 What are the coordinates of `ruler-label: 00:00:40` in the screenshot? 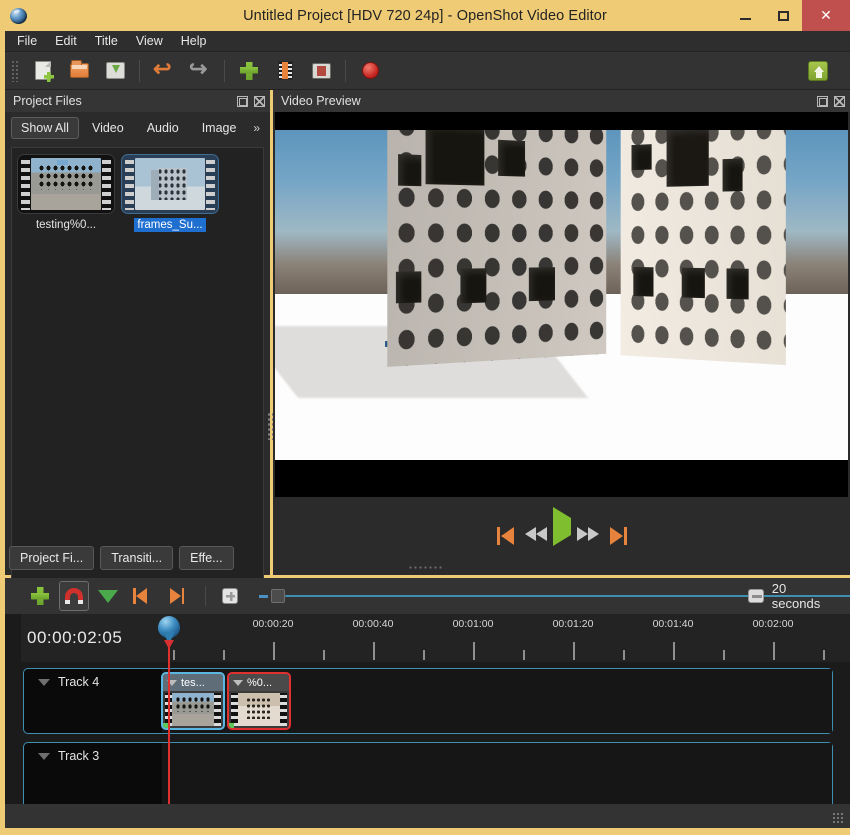 It's located at (373, 624).